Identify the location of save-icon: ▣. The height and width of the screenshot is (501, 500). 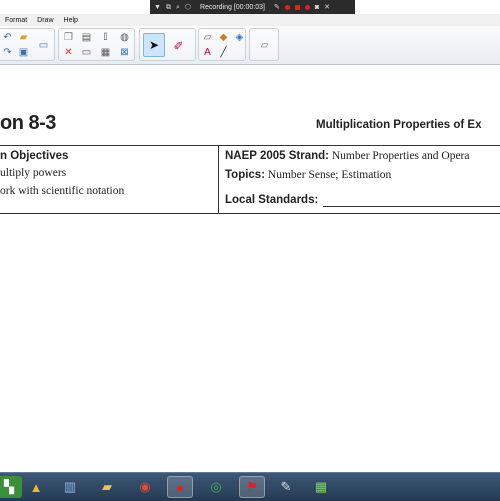
(23, 52).